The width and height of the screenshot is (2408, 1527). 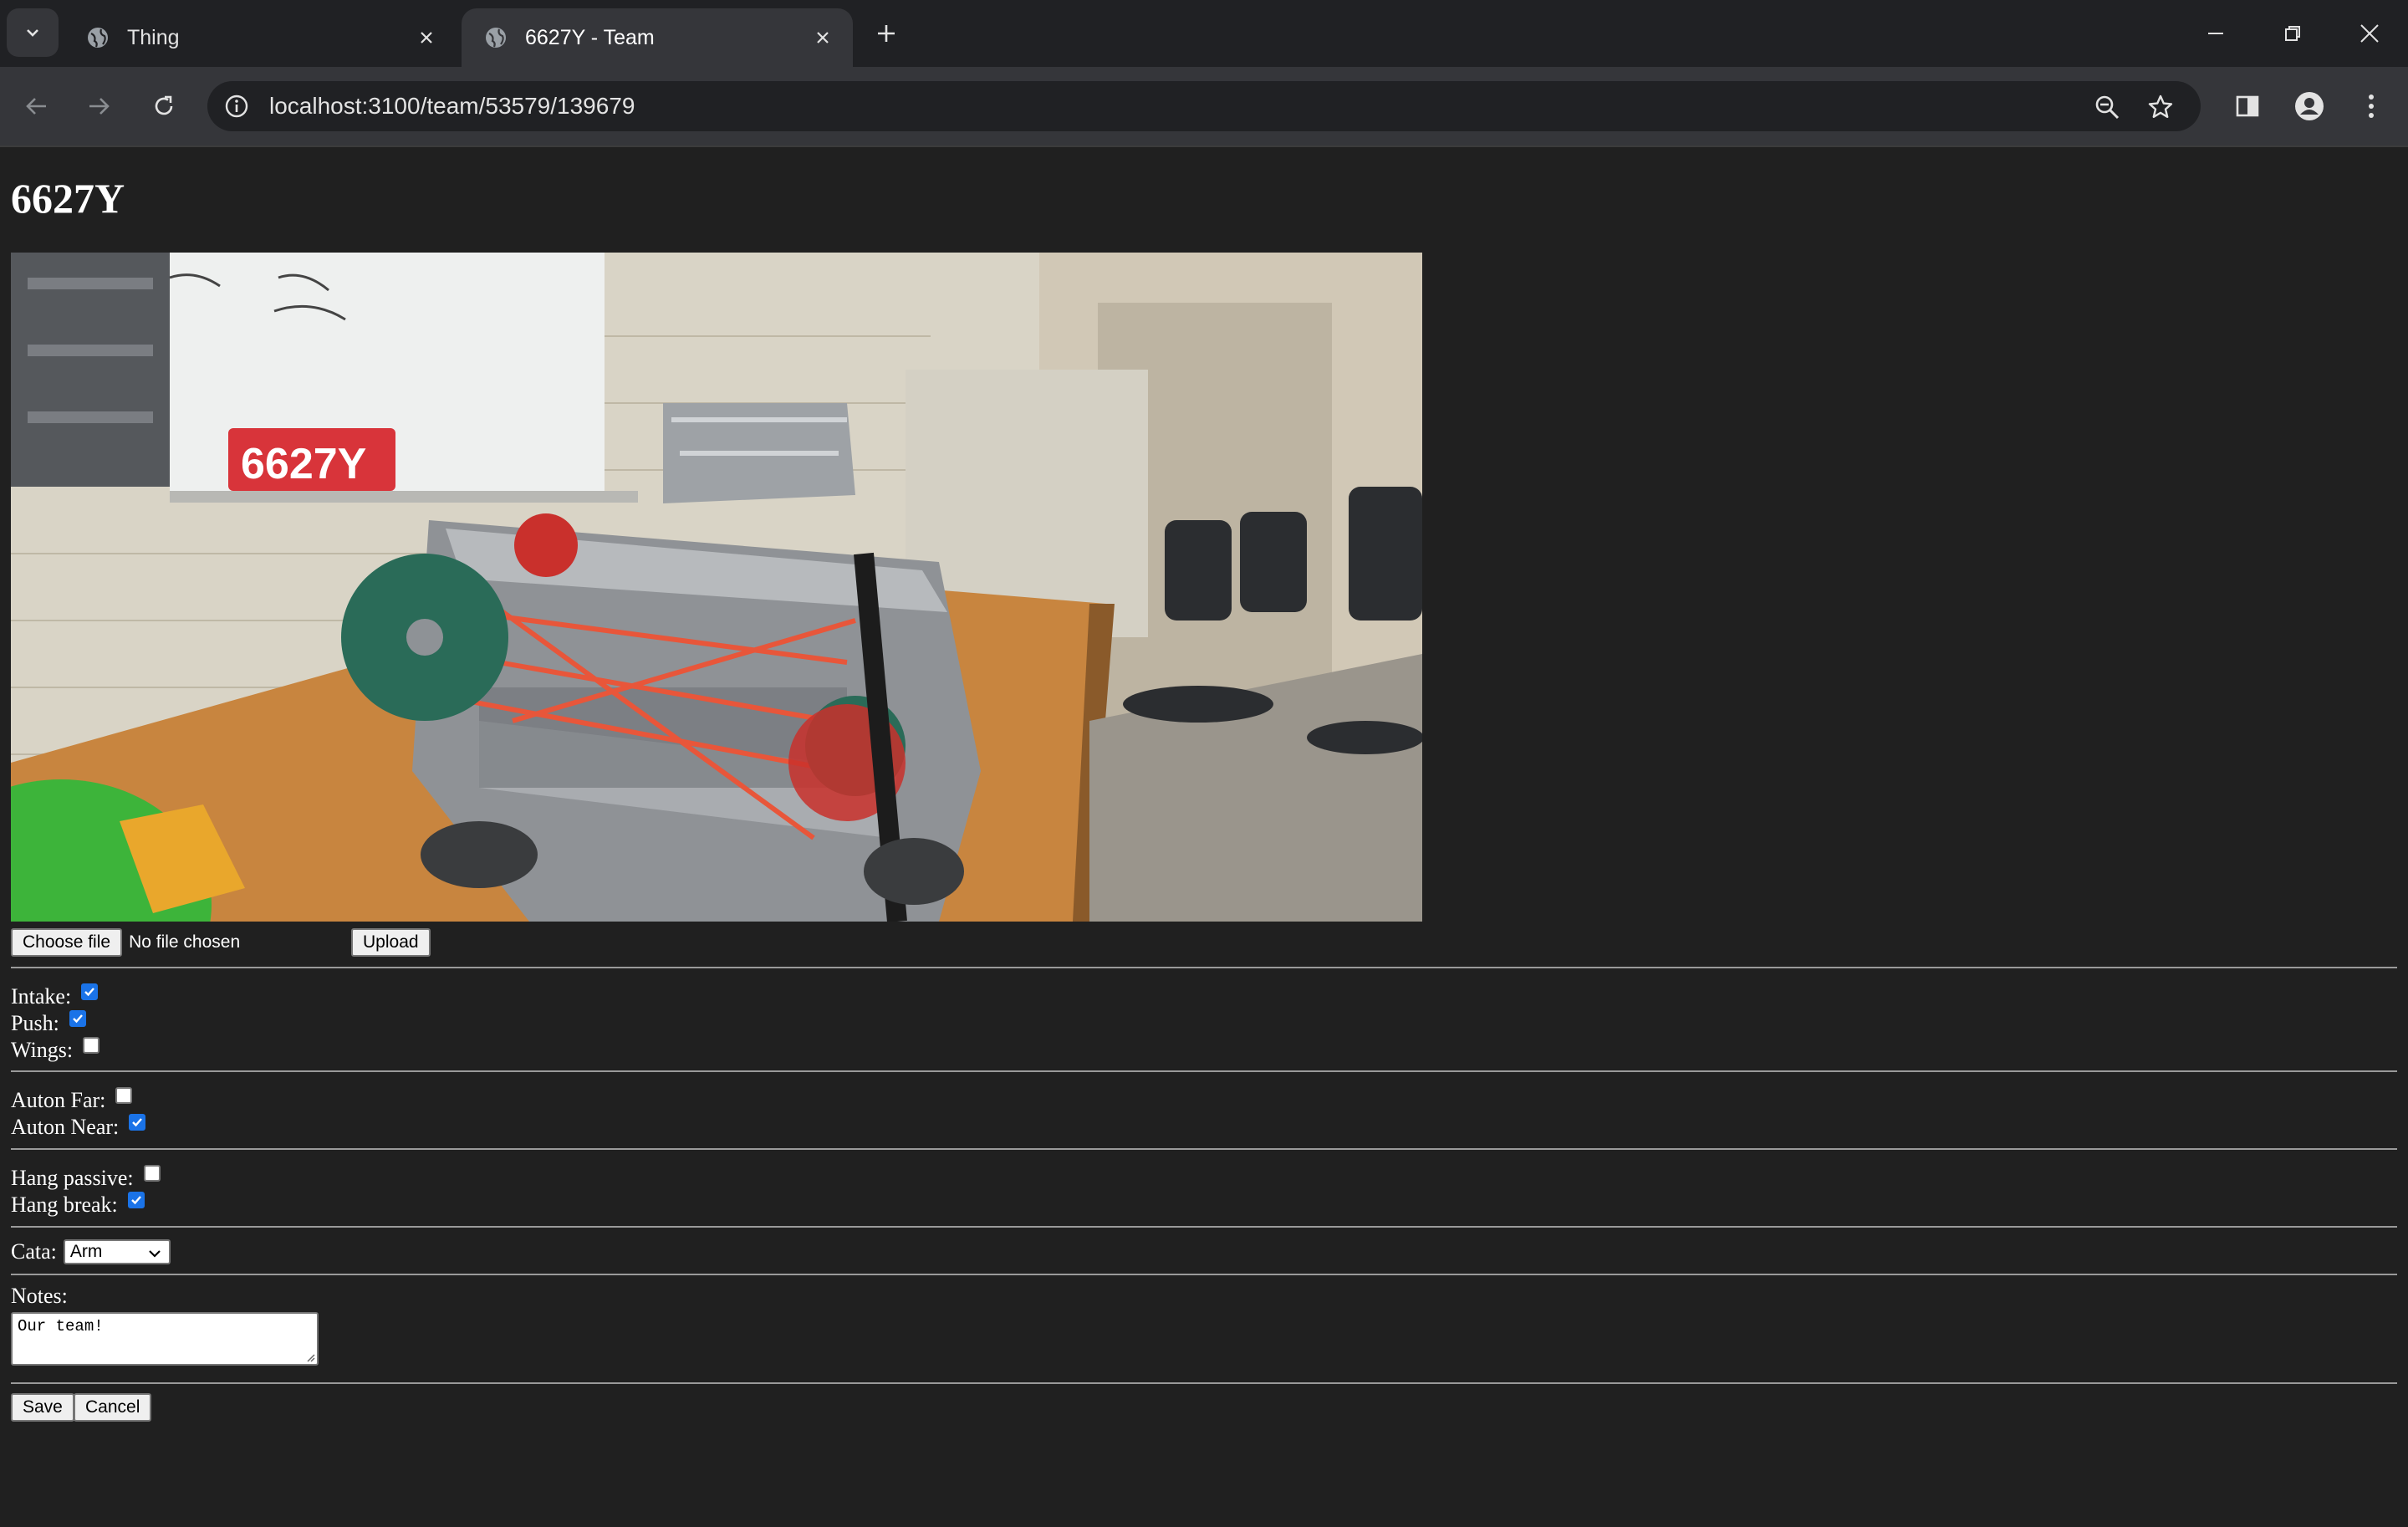 I want to click on auton-near-label: Auton Near:, so click(x=66, y=1127).